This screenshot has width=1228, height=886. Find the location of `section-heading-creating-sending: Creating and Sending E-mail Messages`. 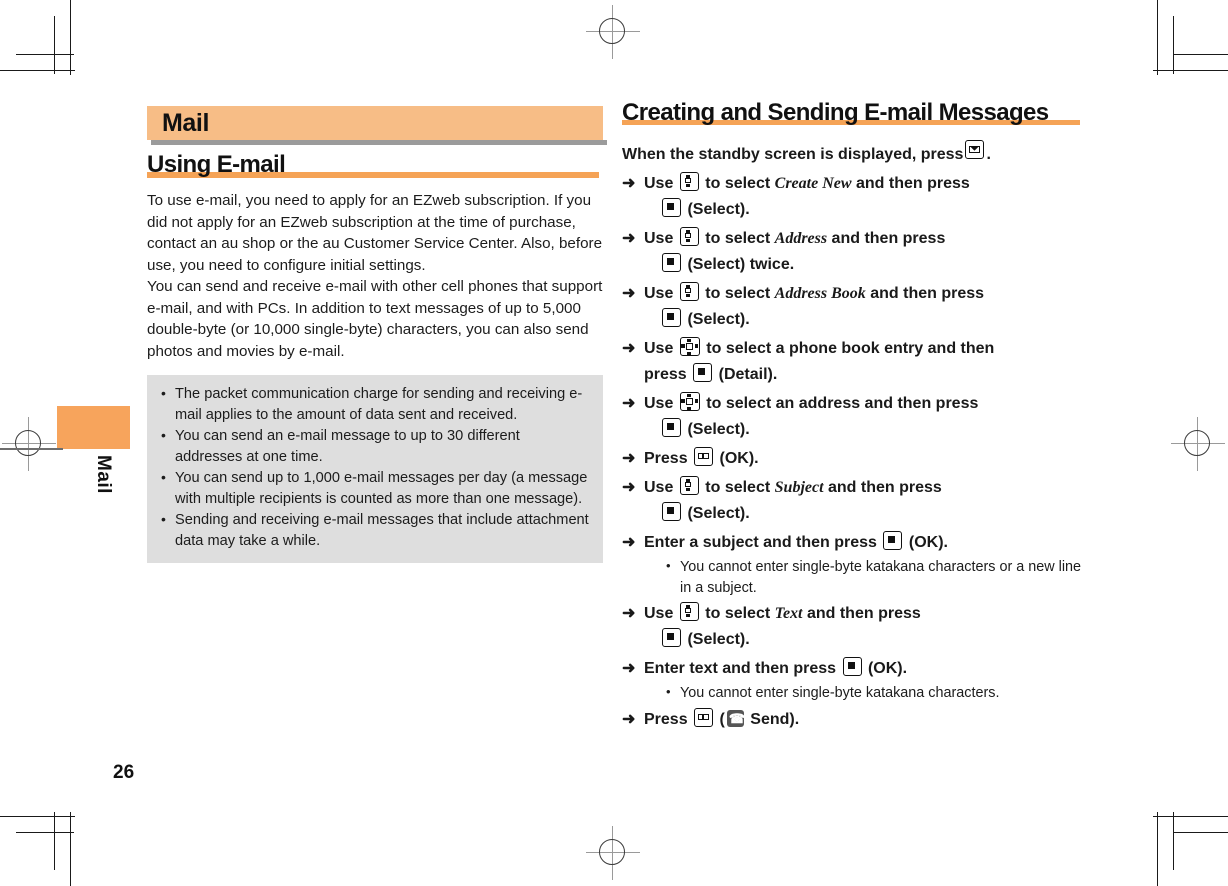

section-heading-creating-sending: Creating and Sending E-mail Messages is located at coordinates (853, 112).